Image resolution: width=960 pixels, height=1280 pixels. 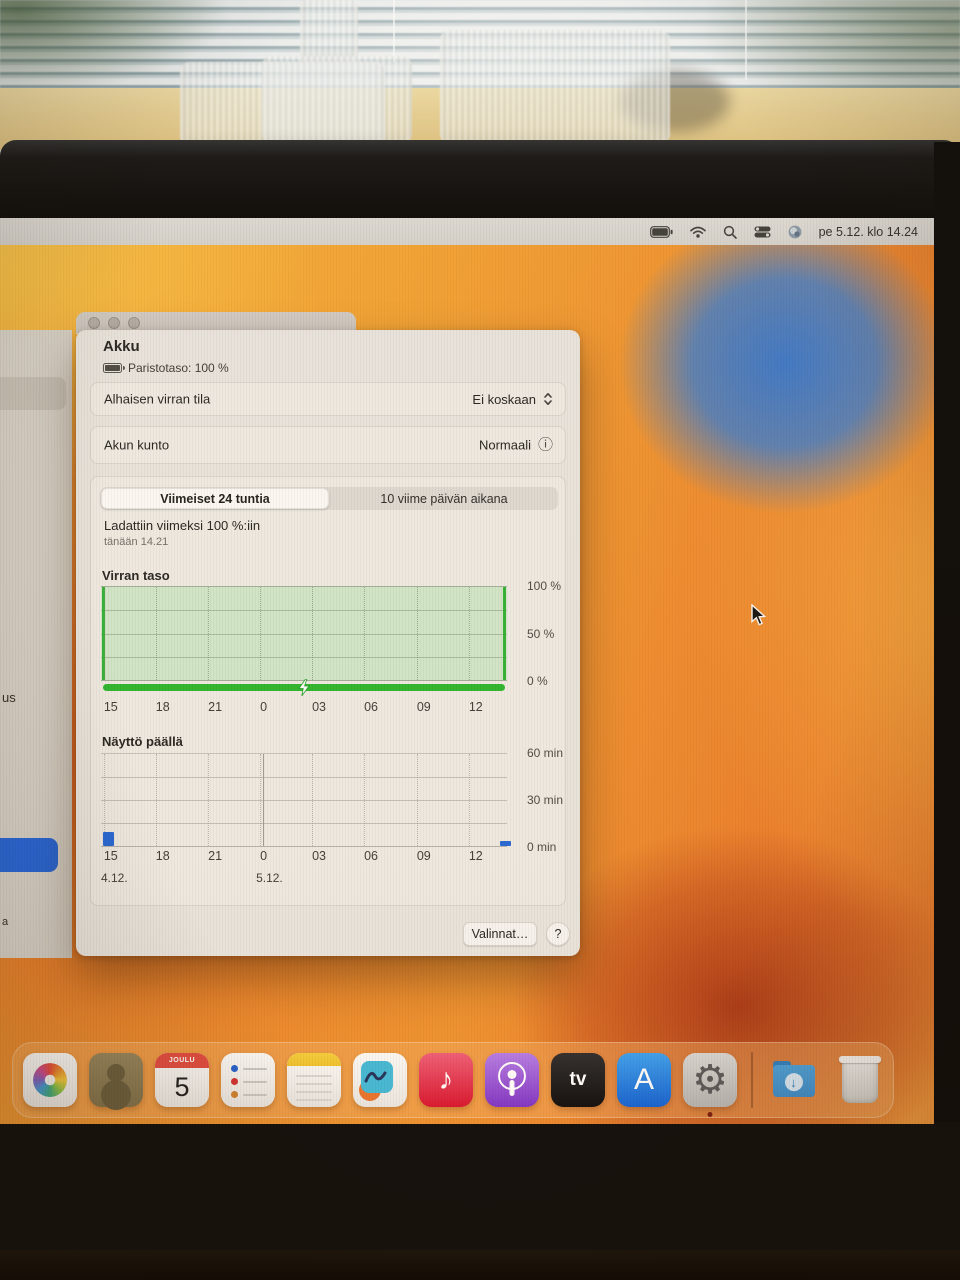 I want to click on dock-item-podcasts, so click(x=512, y=1080).